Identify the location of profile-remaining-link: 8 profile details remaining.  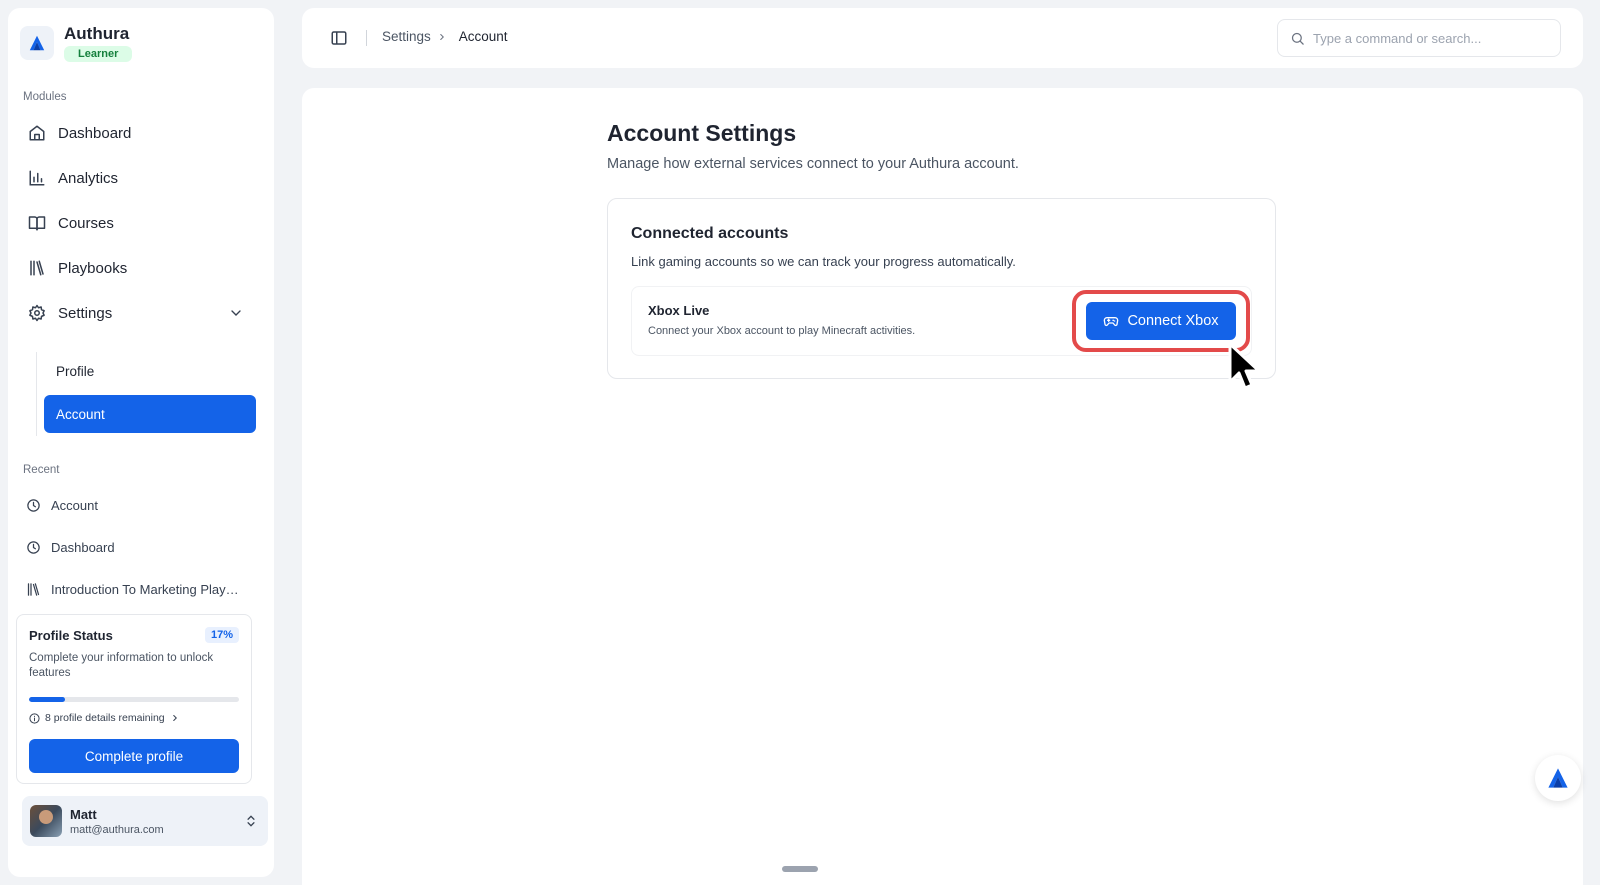
(134, 718).